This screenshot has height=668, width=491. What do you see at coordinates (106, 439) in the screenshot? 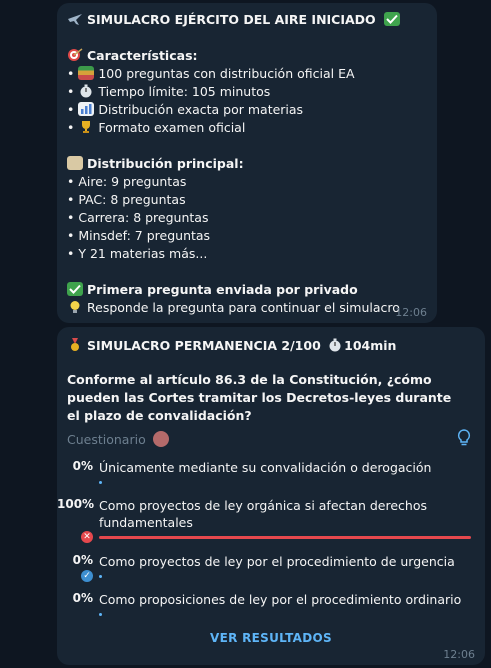
I see `quiz-type-label: Cuestionario` at bounding box center [106, 439].